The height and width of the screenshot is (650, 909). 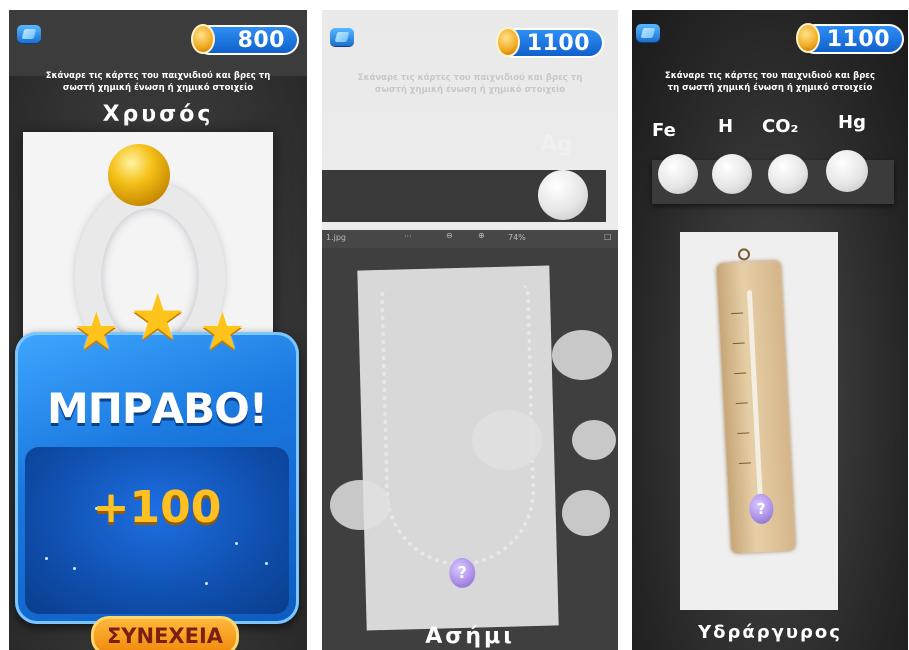 What do you see at coordinates (261, 40) in the screenshot?
I see `score-value: 800` at bounding box center [261, 40].